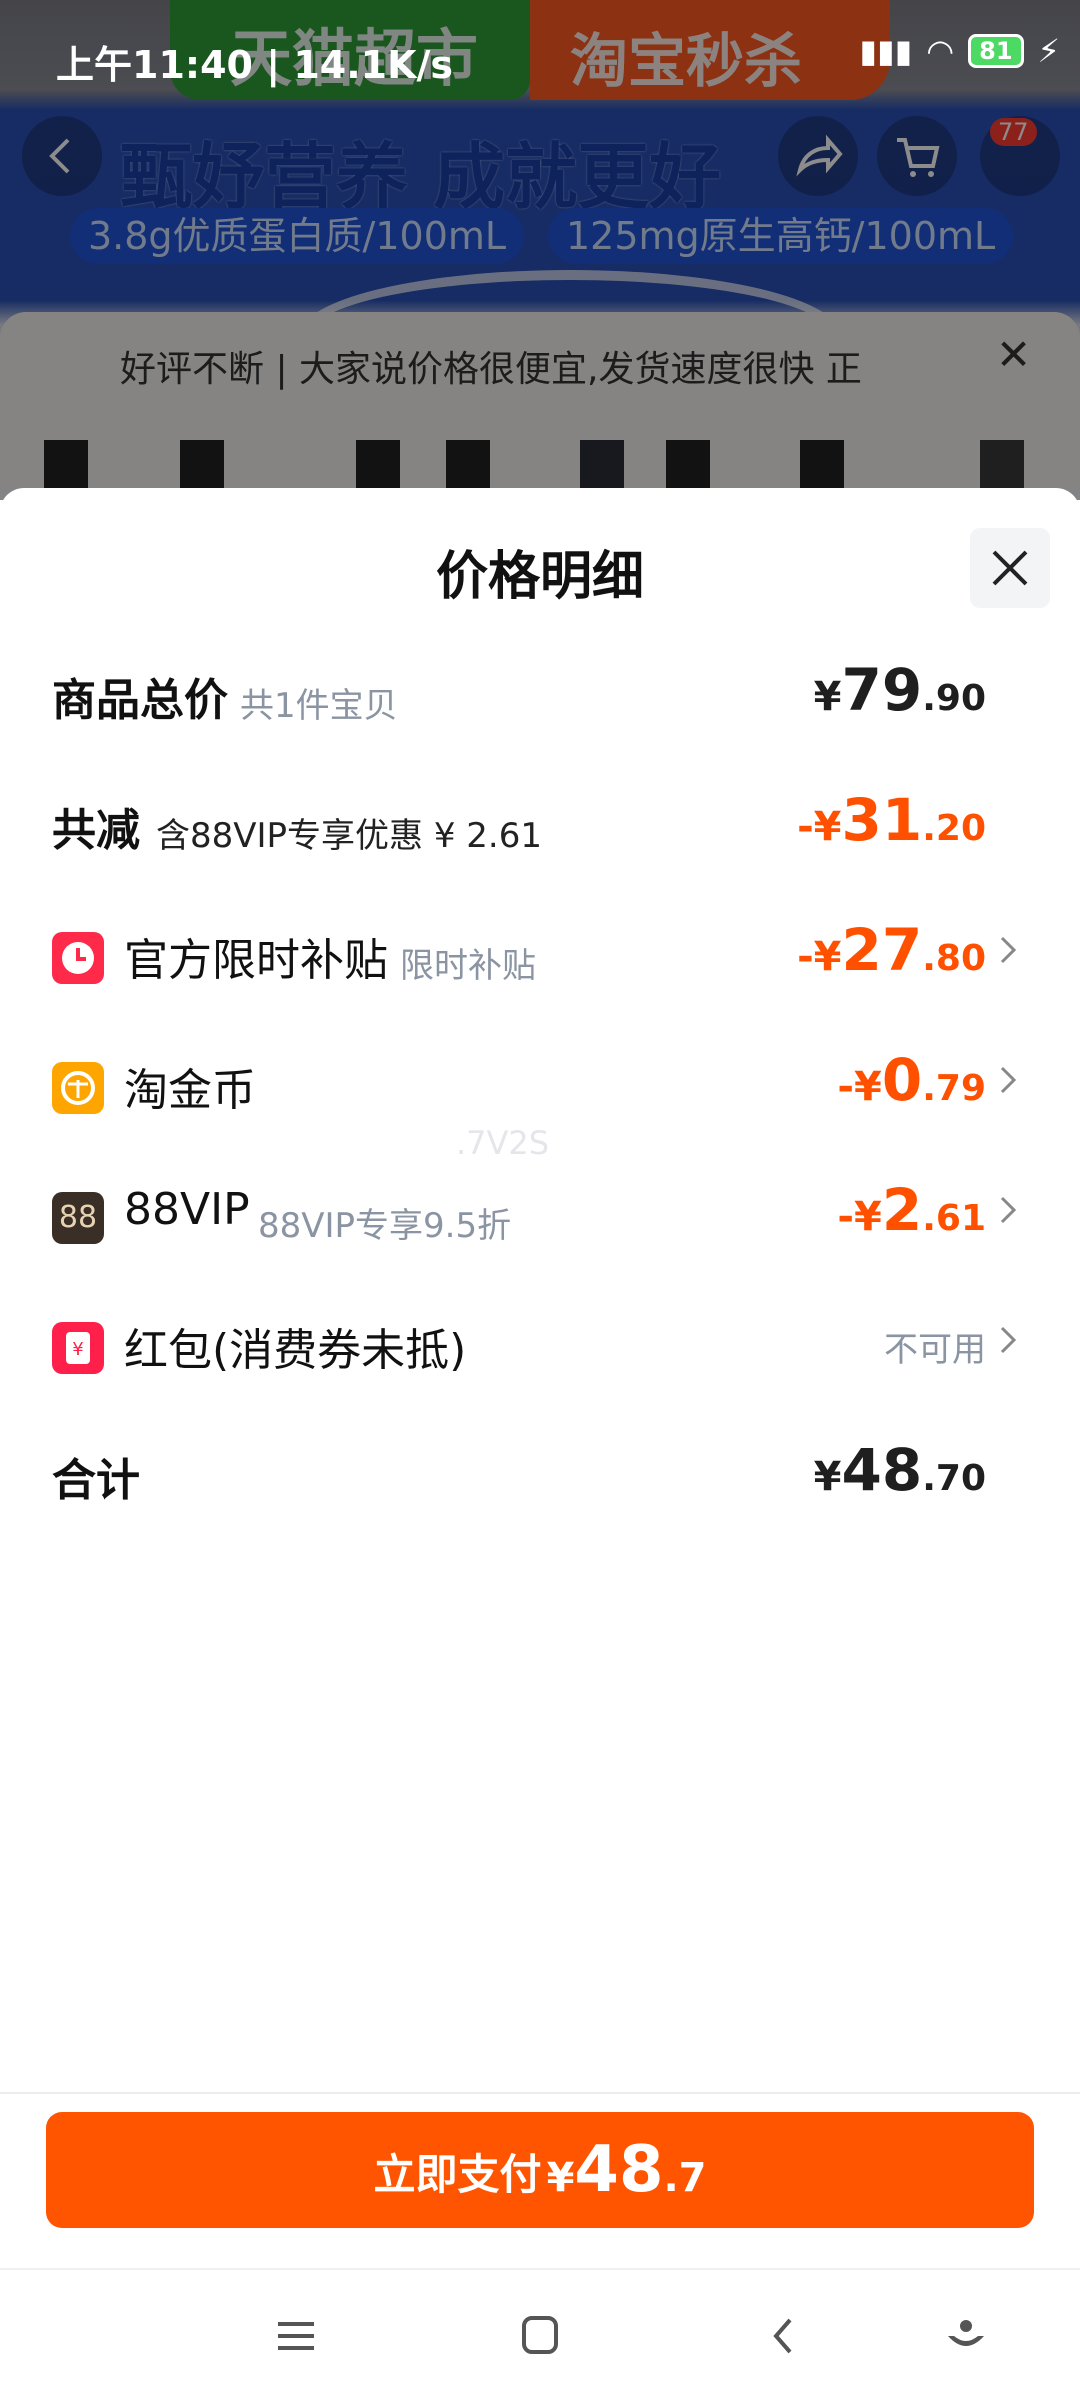 The width and height of the screenshot is (1080, 2400). I want to click on row-total-discount: 共减 含88VIP专享优惠 ¥ 2.61 -¥31.20, so click(540, 827).